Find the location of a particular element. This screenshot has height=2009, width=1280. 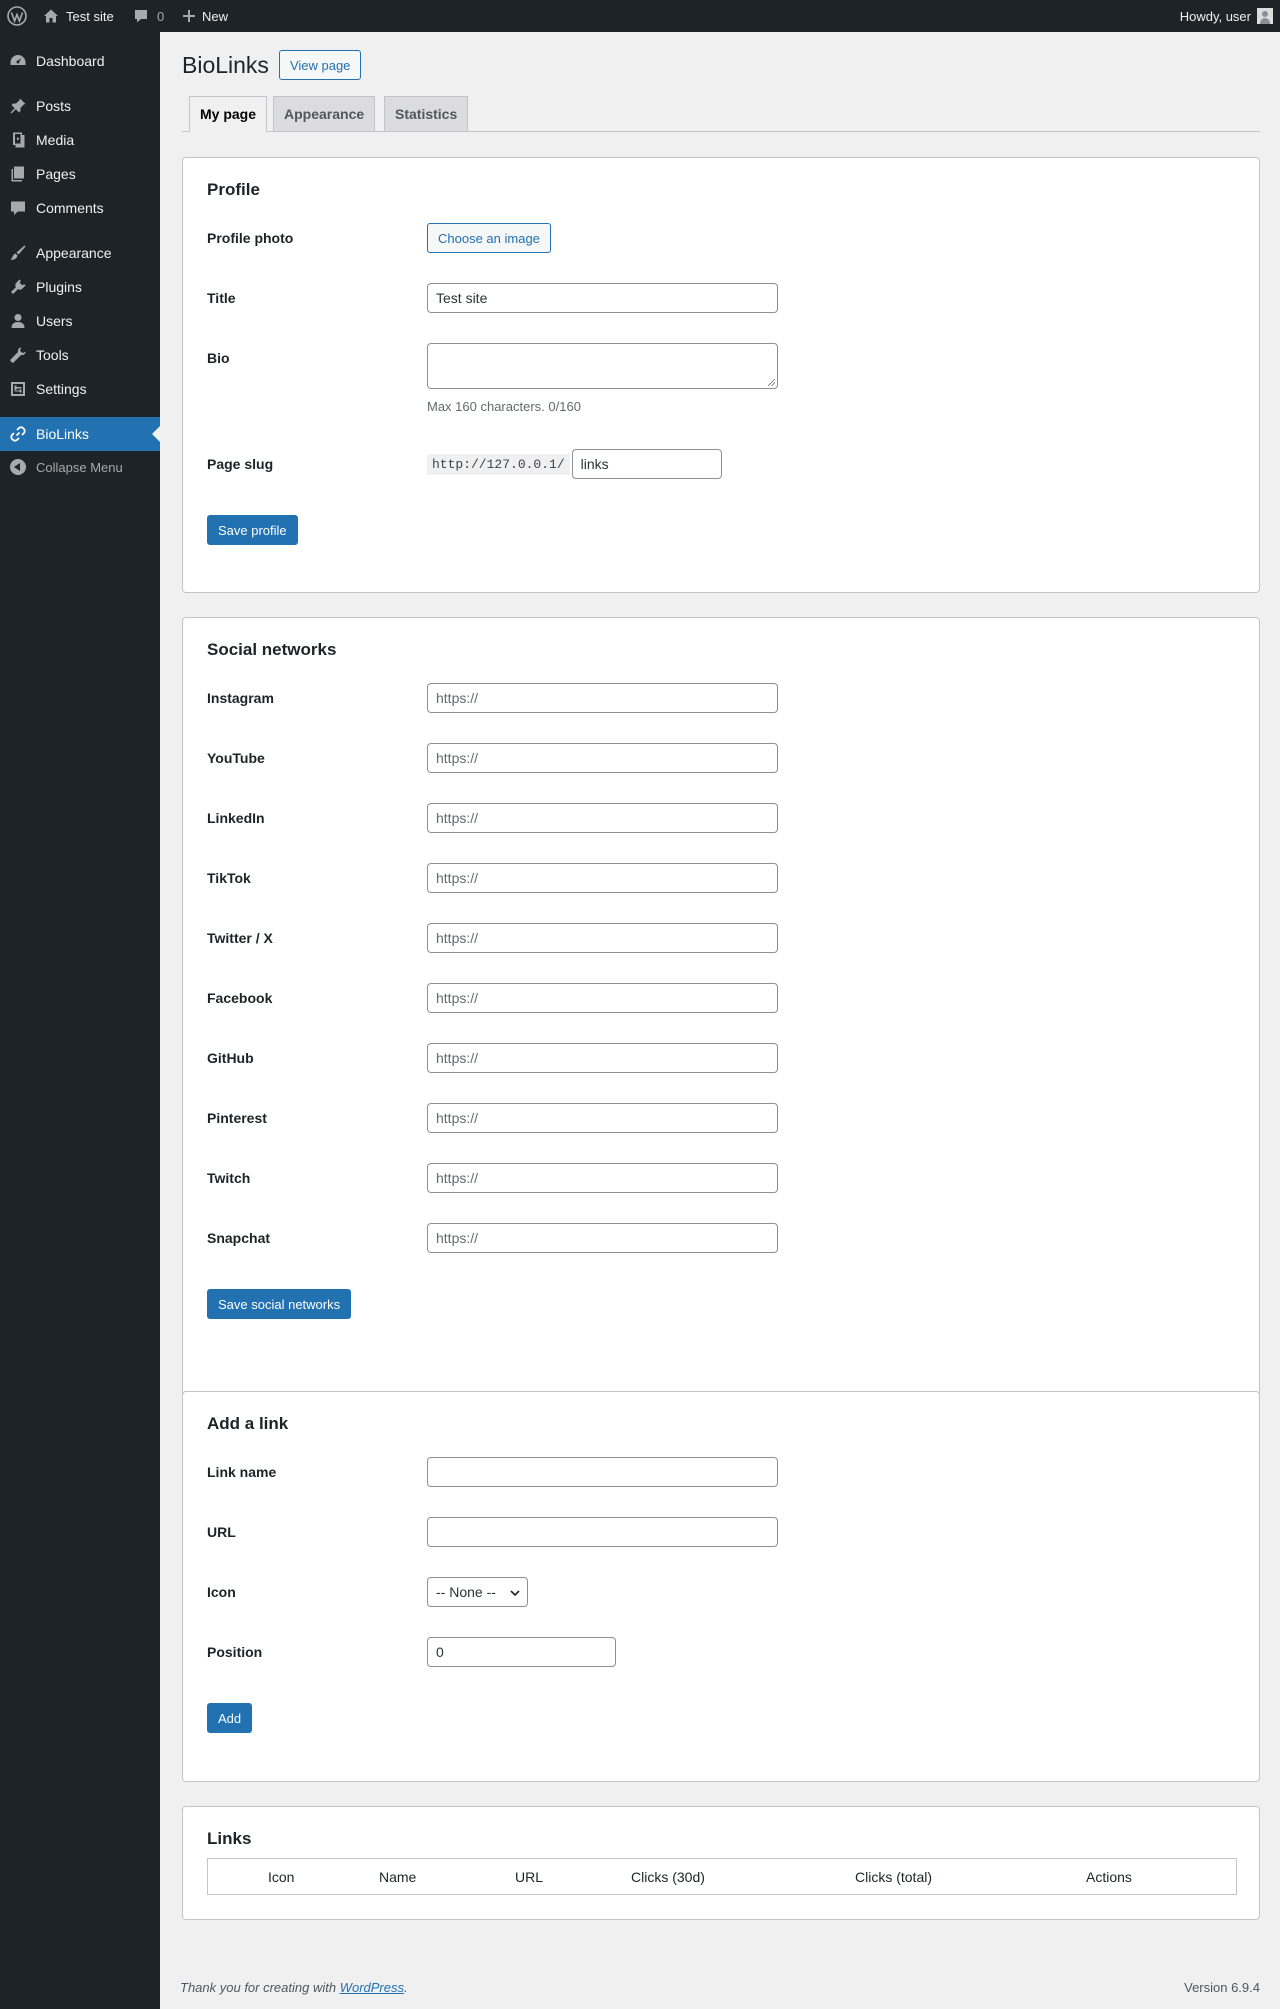

pages-icon is located at coordinates (18, 174).